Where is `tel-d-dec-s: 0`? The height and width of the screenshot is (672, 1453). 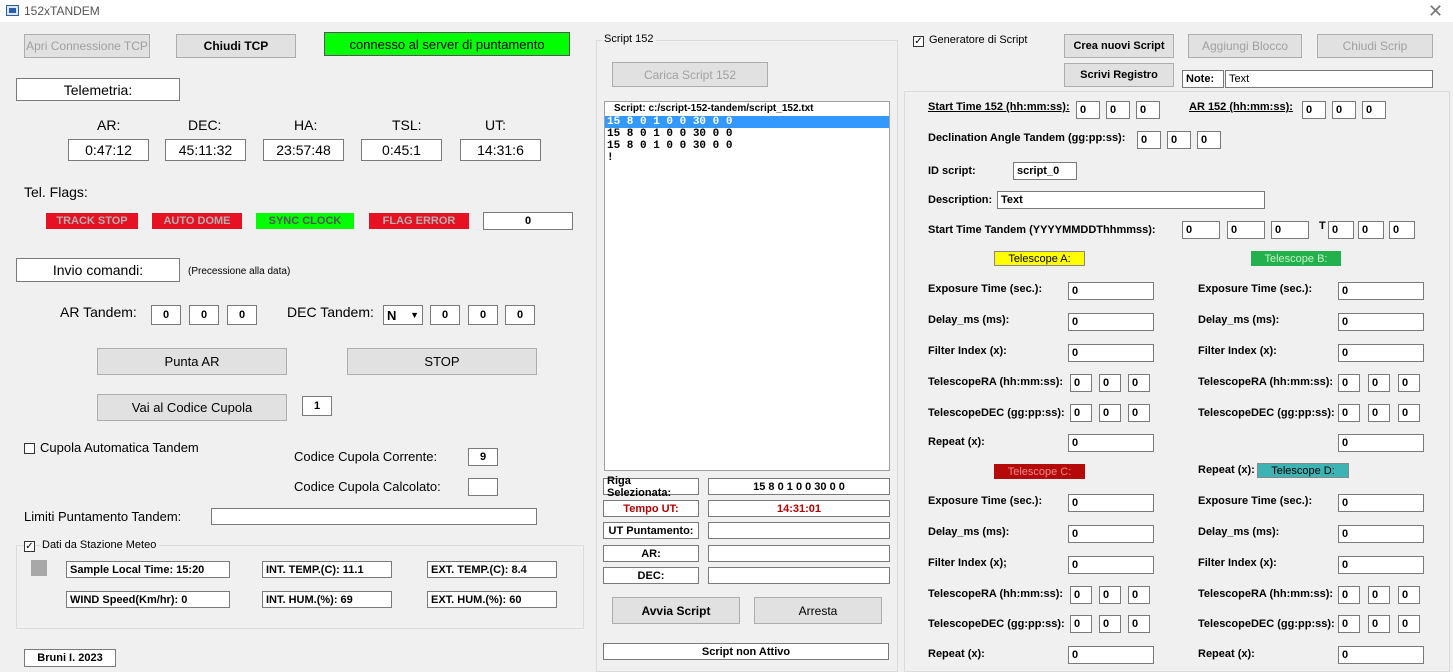 tel-d-dec-s: 0 is located at coordinates (1409, 624).